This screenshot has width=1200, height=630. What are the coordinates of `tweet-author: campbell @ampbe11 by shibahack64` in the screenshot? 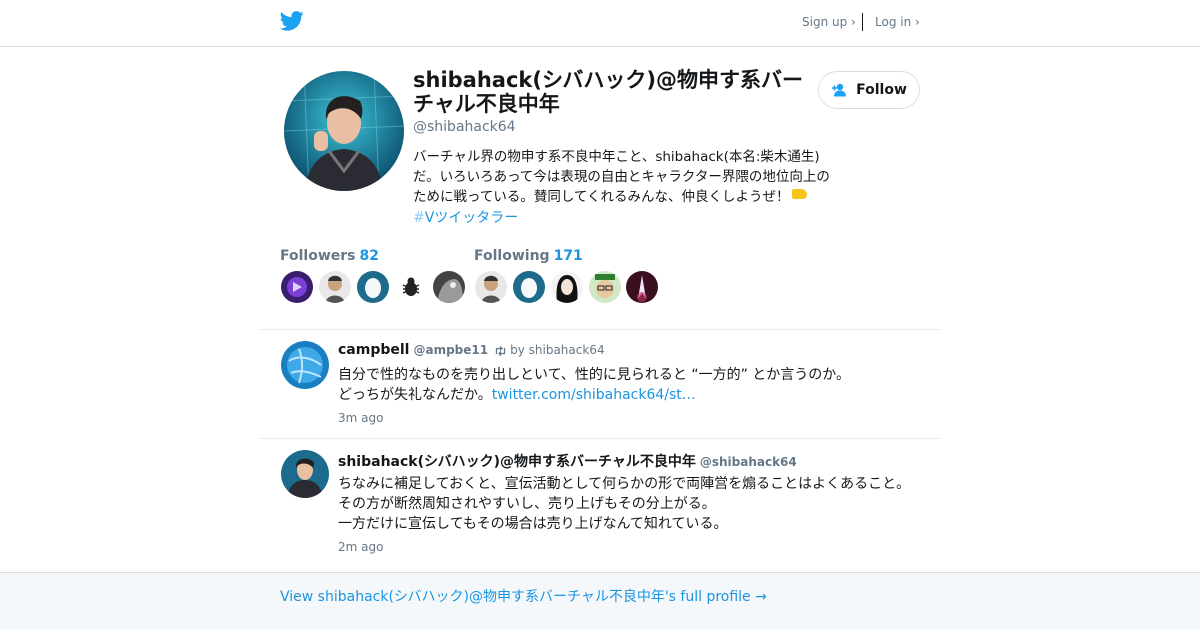 It's located at (471, 350).